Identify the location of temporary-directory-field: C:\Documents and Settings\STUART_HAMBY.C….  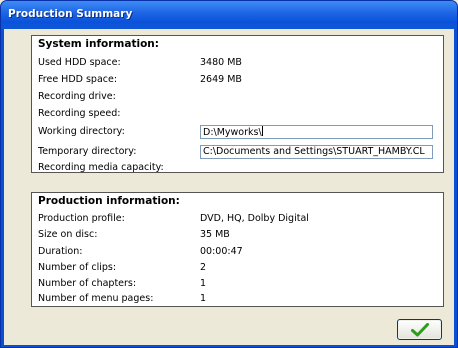
(316, 152).